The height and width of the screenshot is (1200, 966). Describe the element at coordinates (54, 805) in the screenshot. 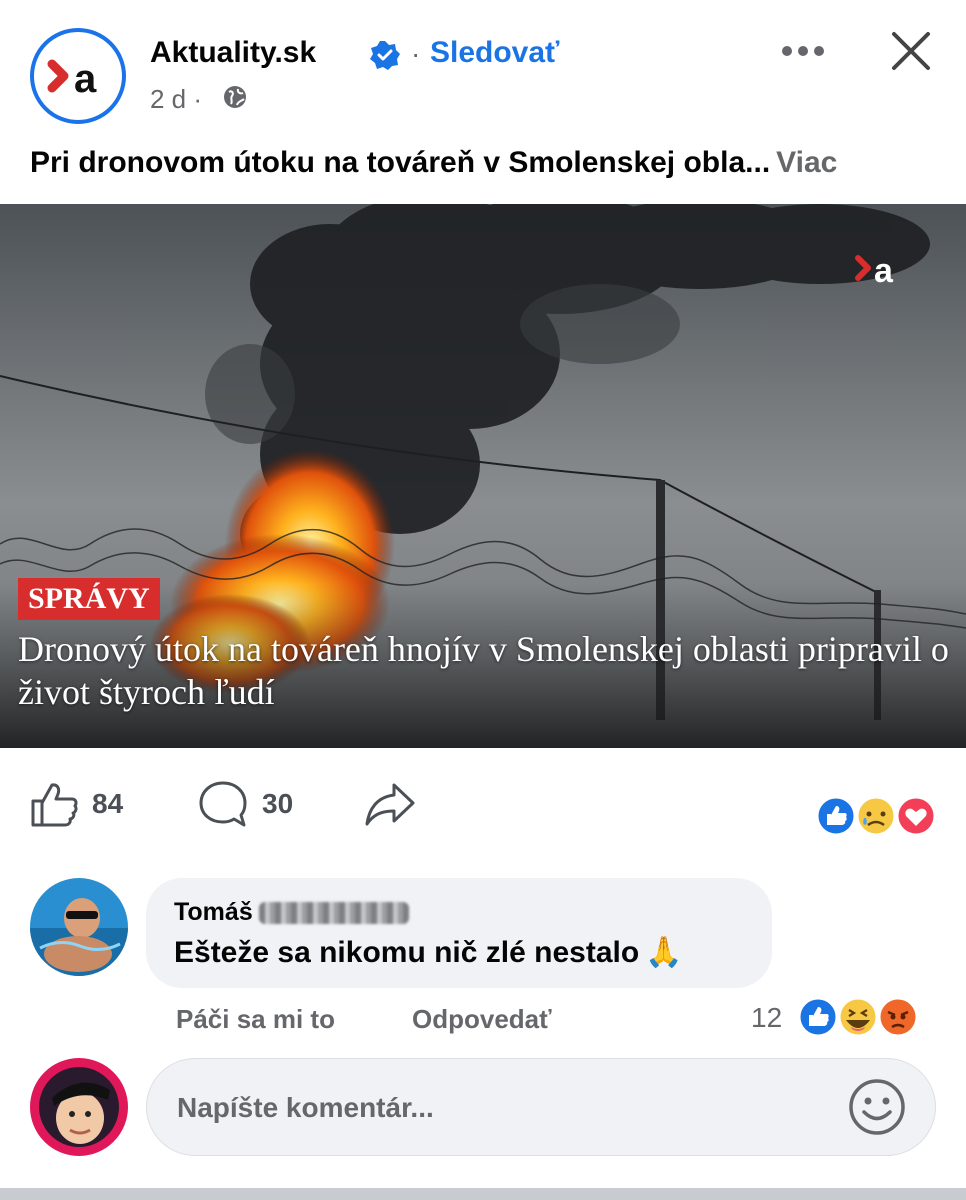

I see `thumbs-up-icon` at that location.